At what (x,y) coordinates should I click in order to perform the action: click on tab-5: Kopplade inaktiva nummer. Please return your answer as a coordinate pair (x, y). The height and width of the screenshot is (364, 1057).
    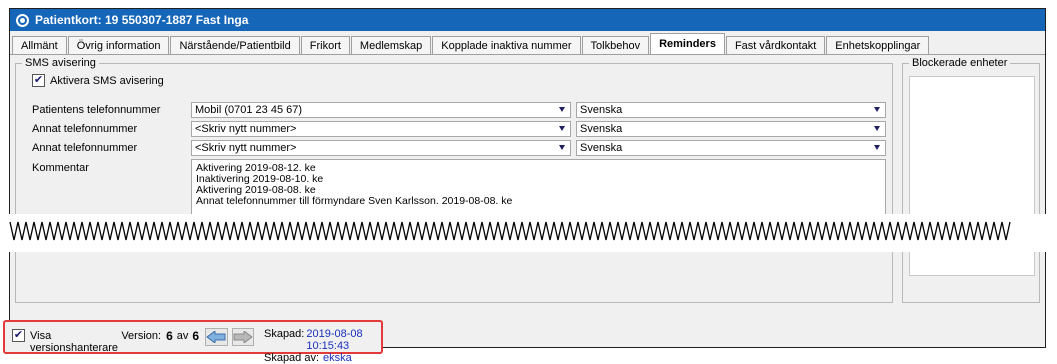
    Looking at the image, I should click on (506, 45).